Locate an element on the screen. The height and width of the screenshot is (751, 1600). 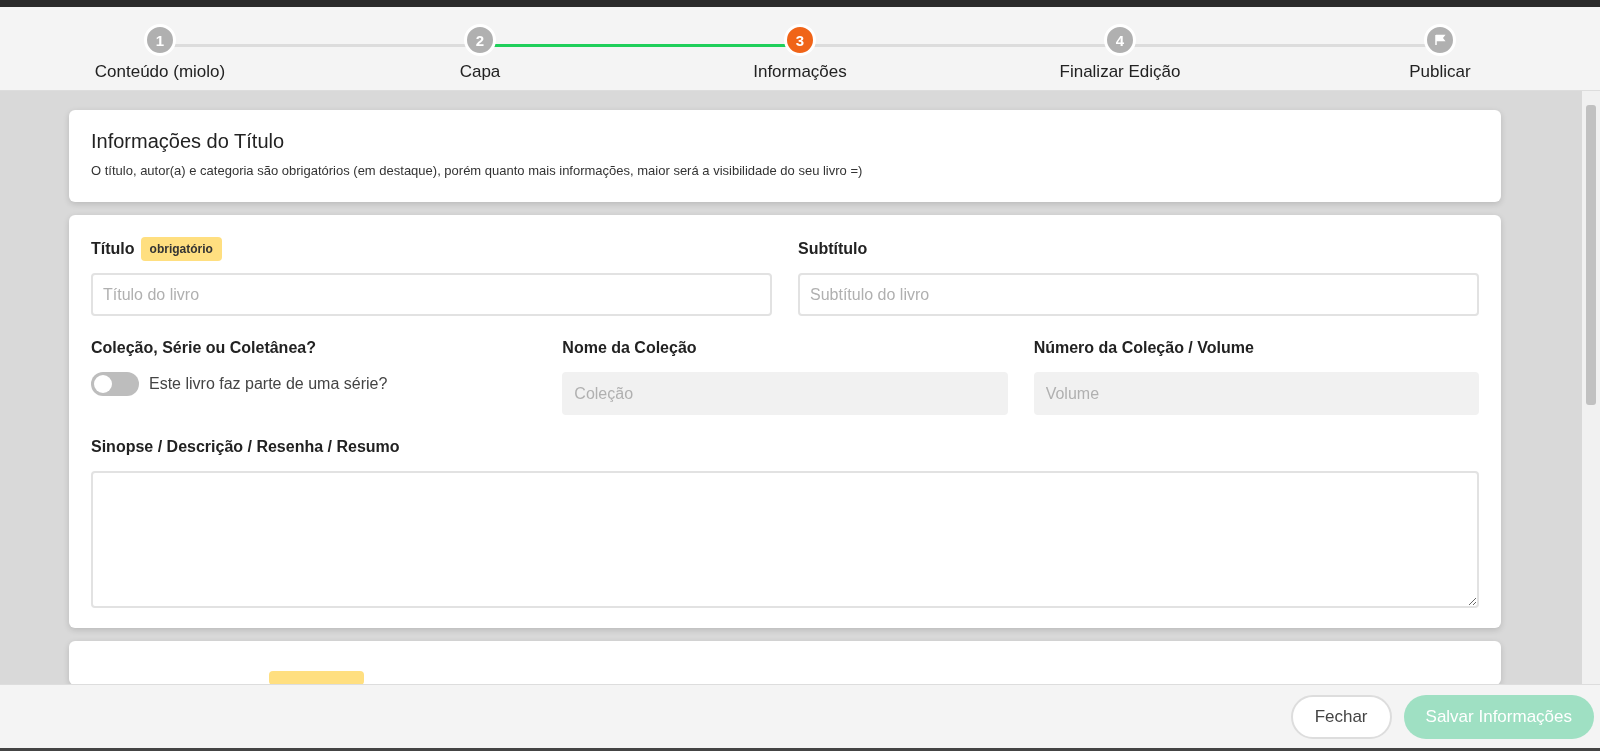
step-label: Publicar is located at coordinates (1440, 72).